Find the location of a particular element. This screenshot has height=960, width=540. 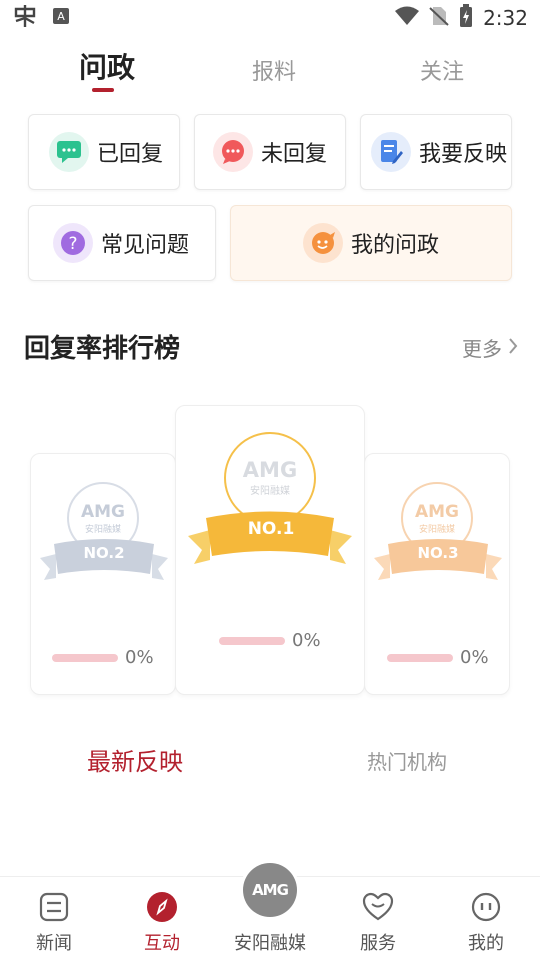

smiley-chat-icon is located at coordinates (322, 243).